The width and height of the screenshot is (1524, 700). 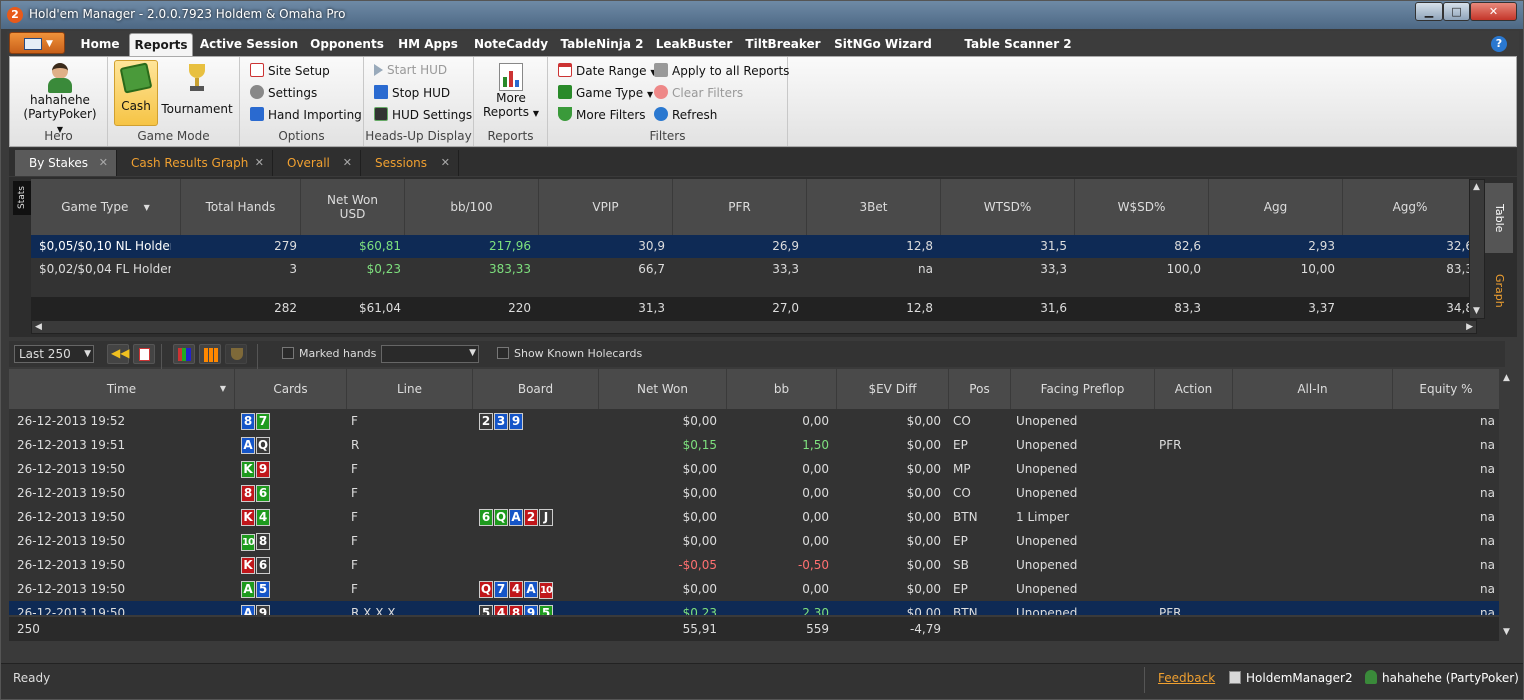 What do you see at coordinates (288, 353) in the screenshot?
I see `marked-hands-checkbox` at bounding box center [288, 353].